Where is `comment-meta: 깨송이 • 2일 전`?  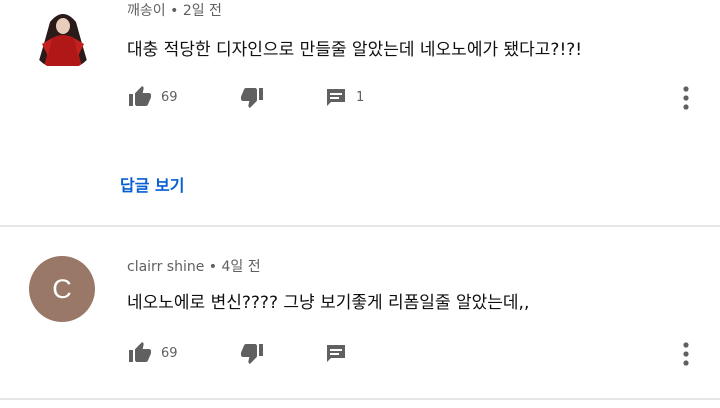
comment-meta: 깨송이 • 2일 전 is located at coordinates (174, 10).